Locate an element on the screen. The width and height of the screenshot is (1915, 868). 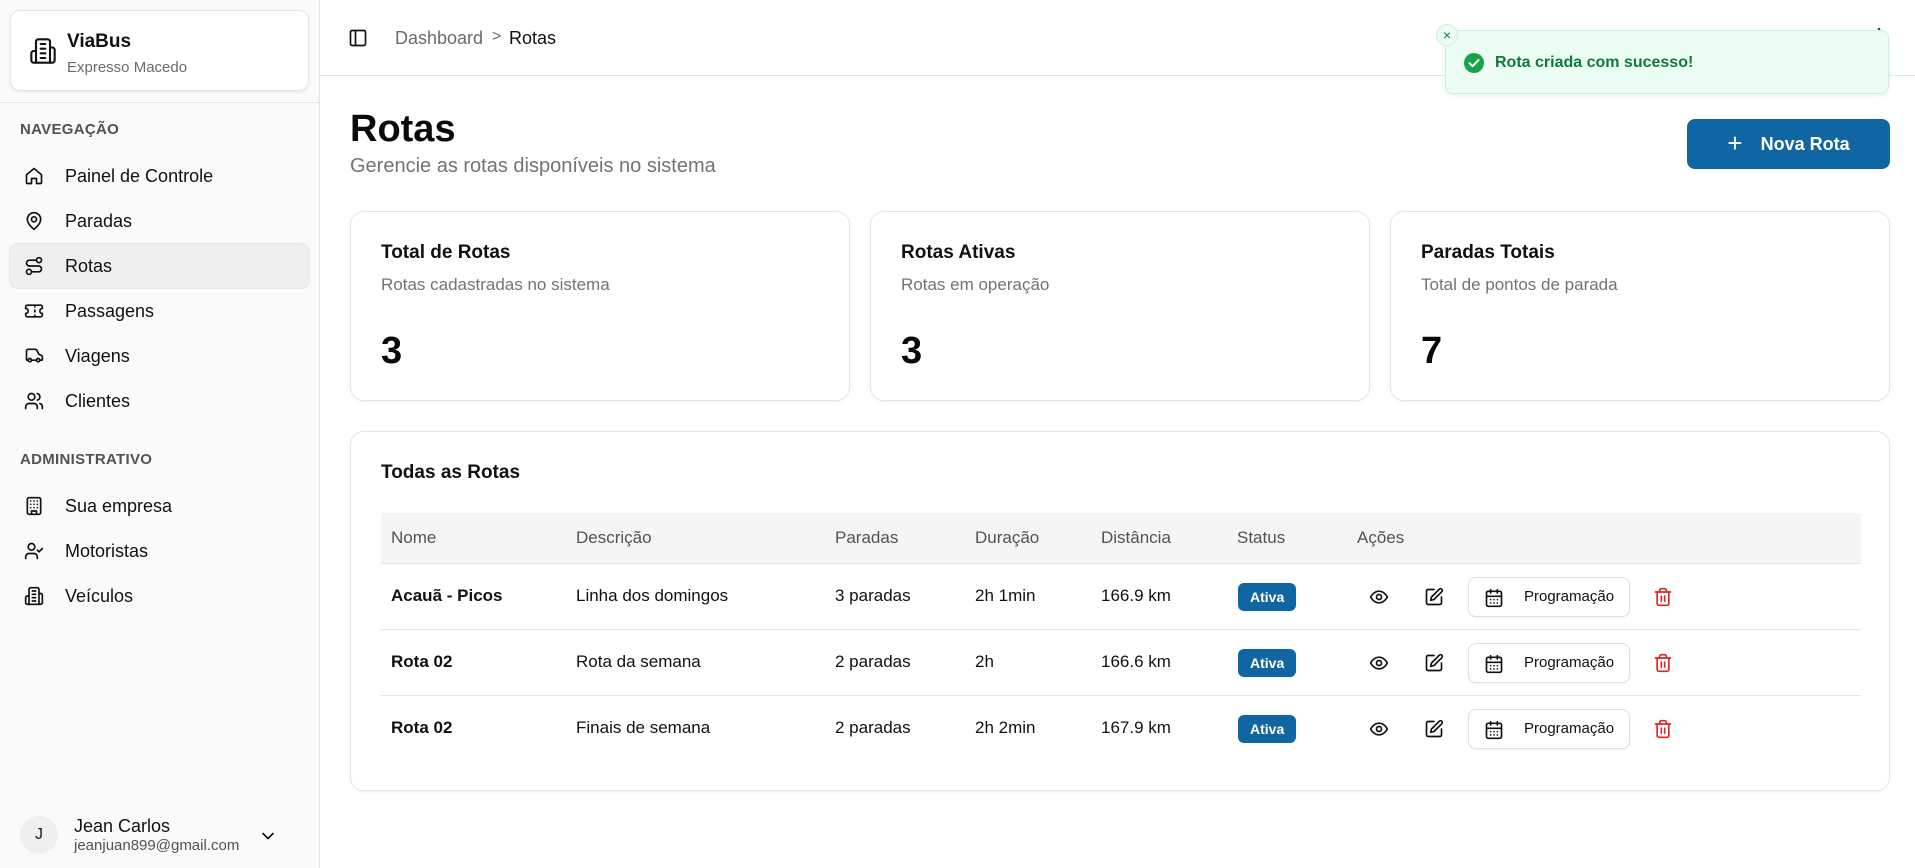
new-route-button: + Nova Rota is located at coordinates (1788, 144).